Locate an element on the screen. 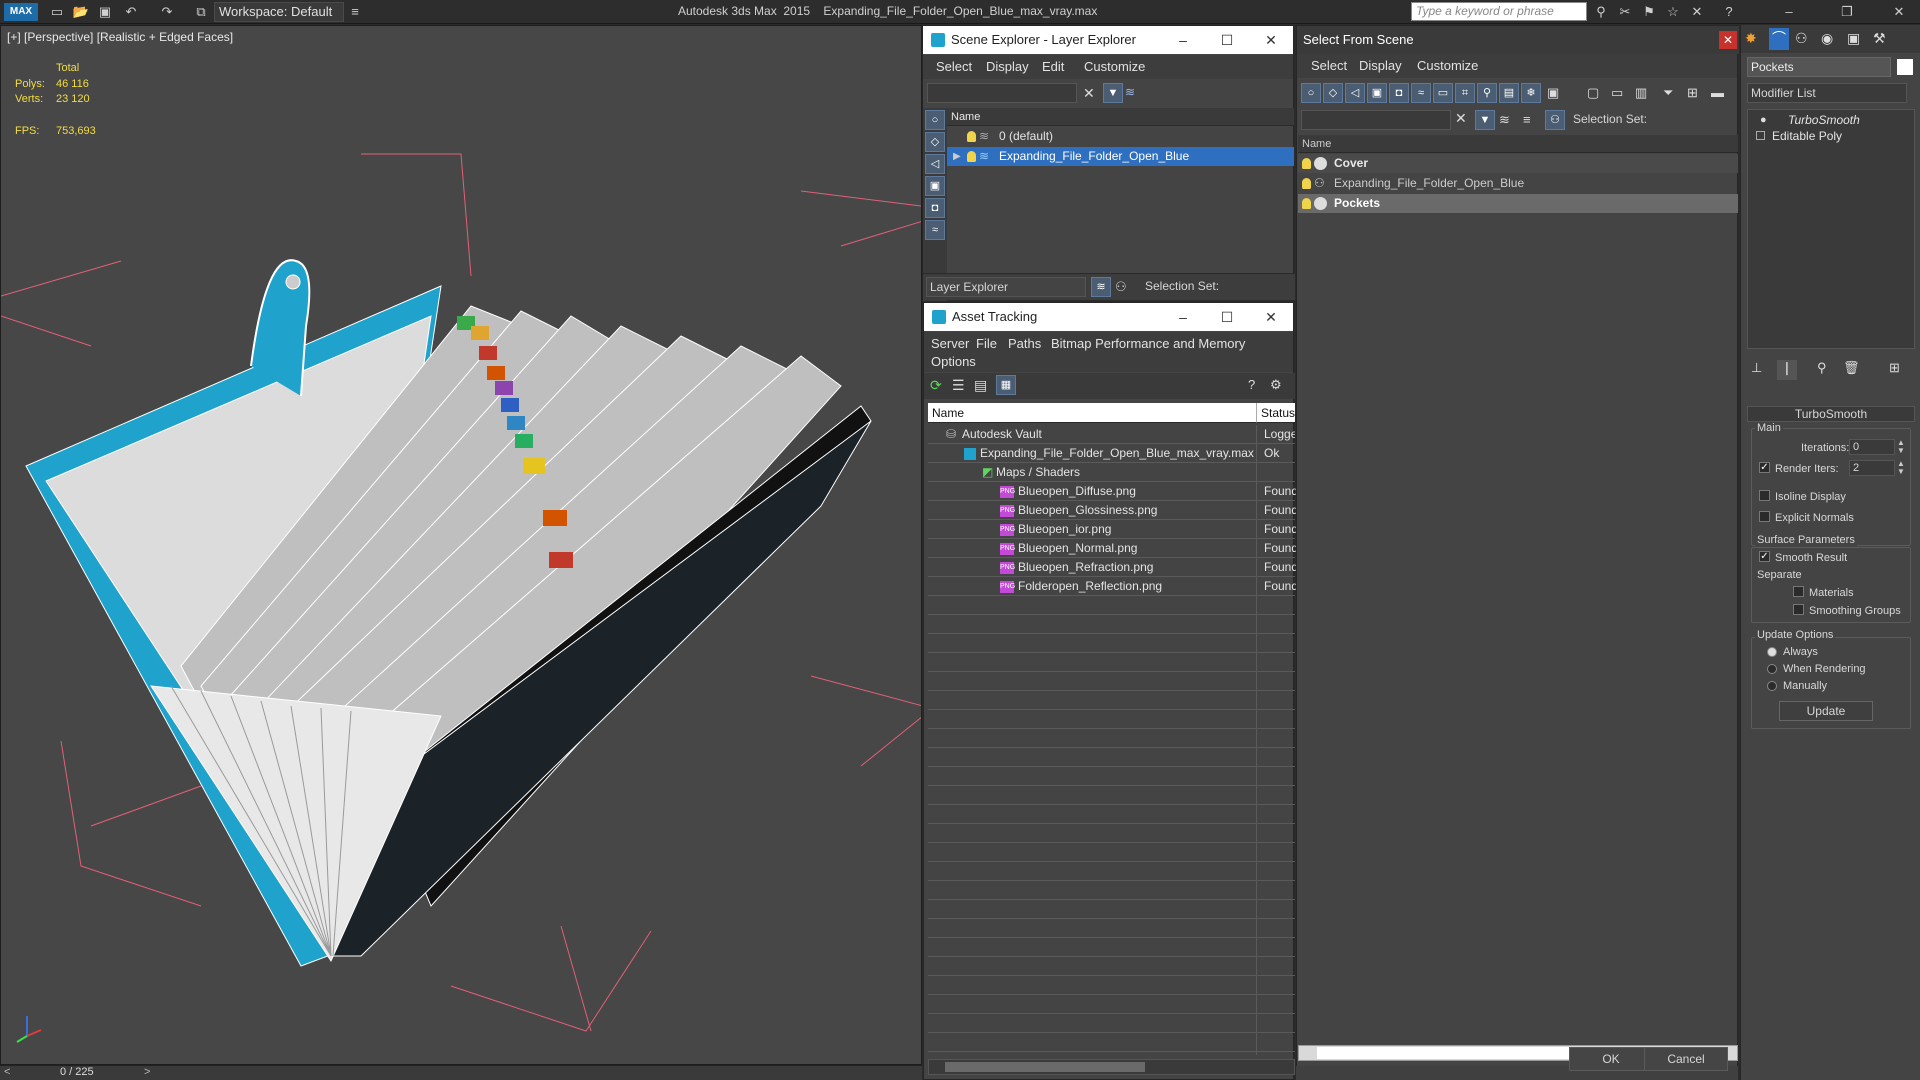 The image size is (1920, 1080). display-lights-icon: ◁ is located at coordinates (935, 164).